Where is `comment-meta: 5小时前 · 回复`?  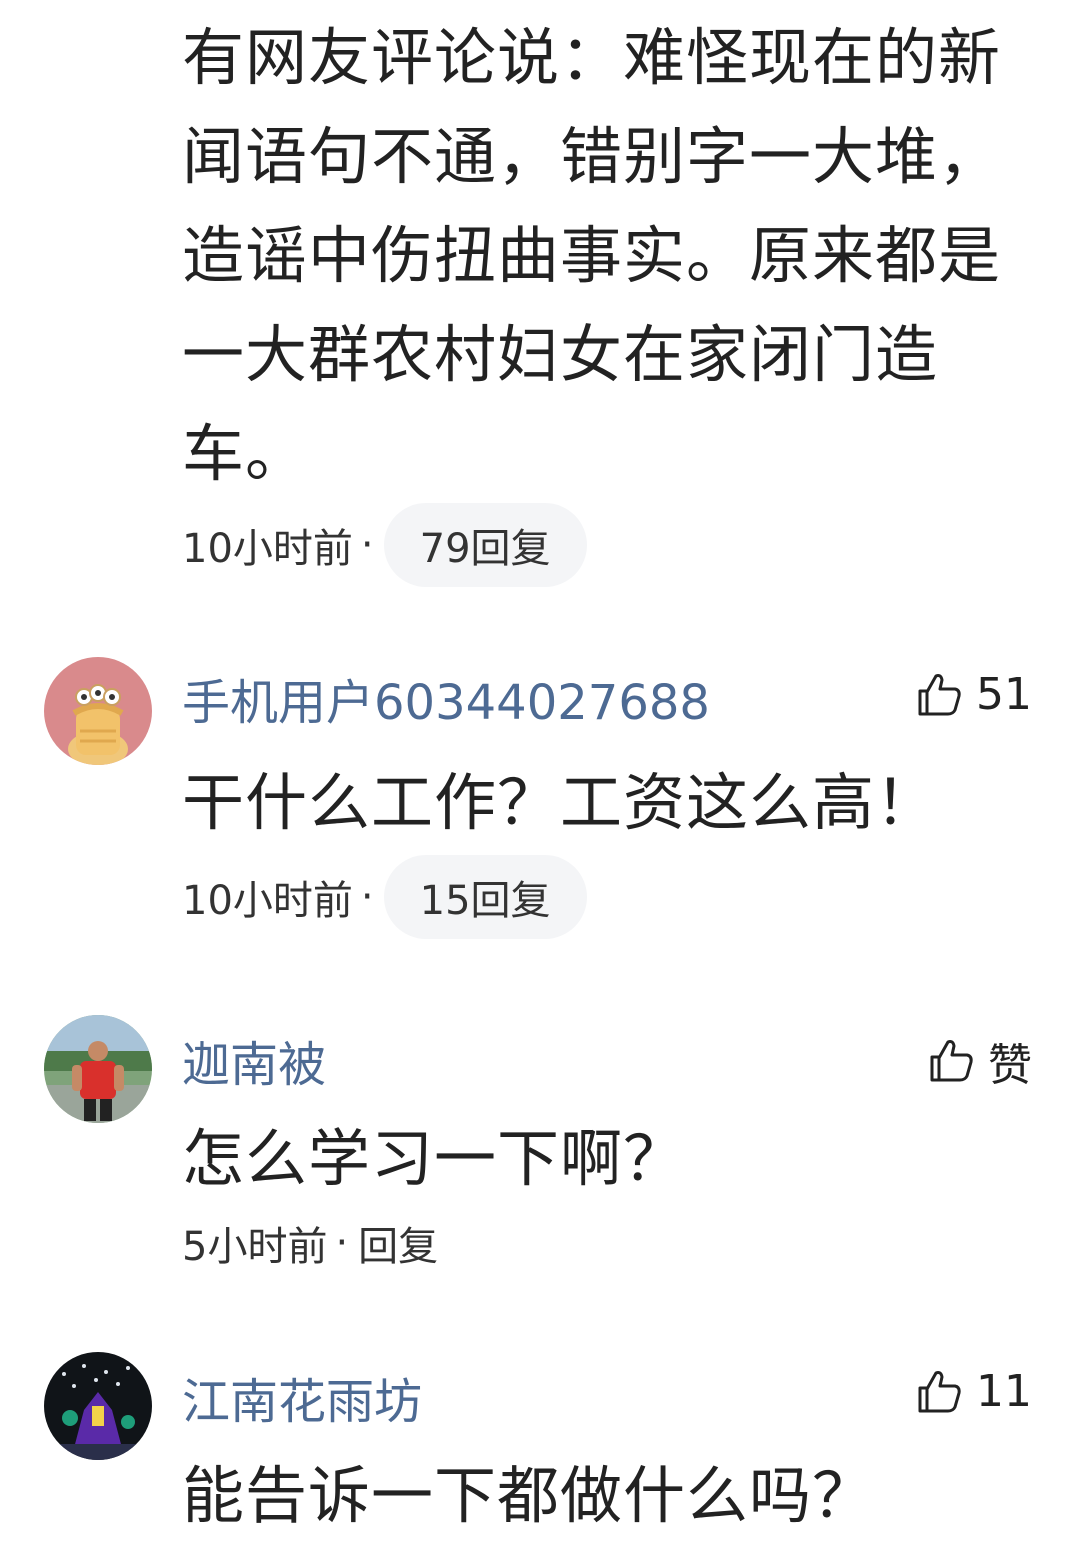
comment-meta: 5小时前 · 回复 is located at coordinates (310, 1243).